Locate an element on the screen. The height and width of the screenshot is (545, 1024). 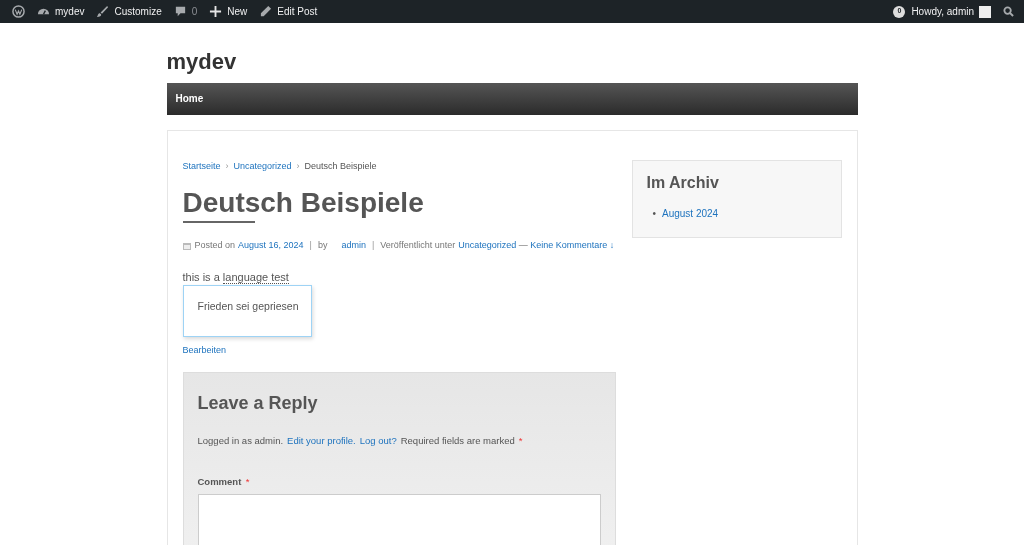
comments-link: Keine Kommentare ↓ is located at coordinates (572, 245).